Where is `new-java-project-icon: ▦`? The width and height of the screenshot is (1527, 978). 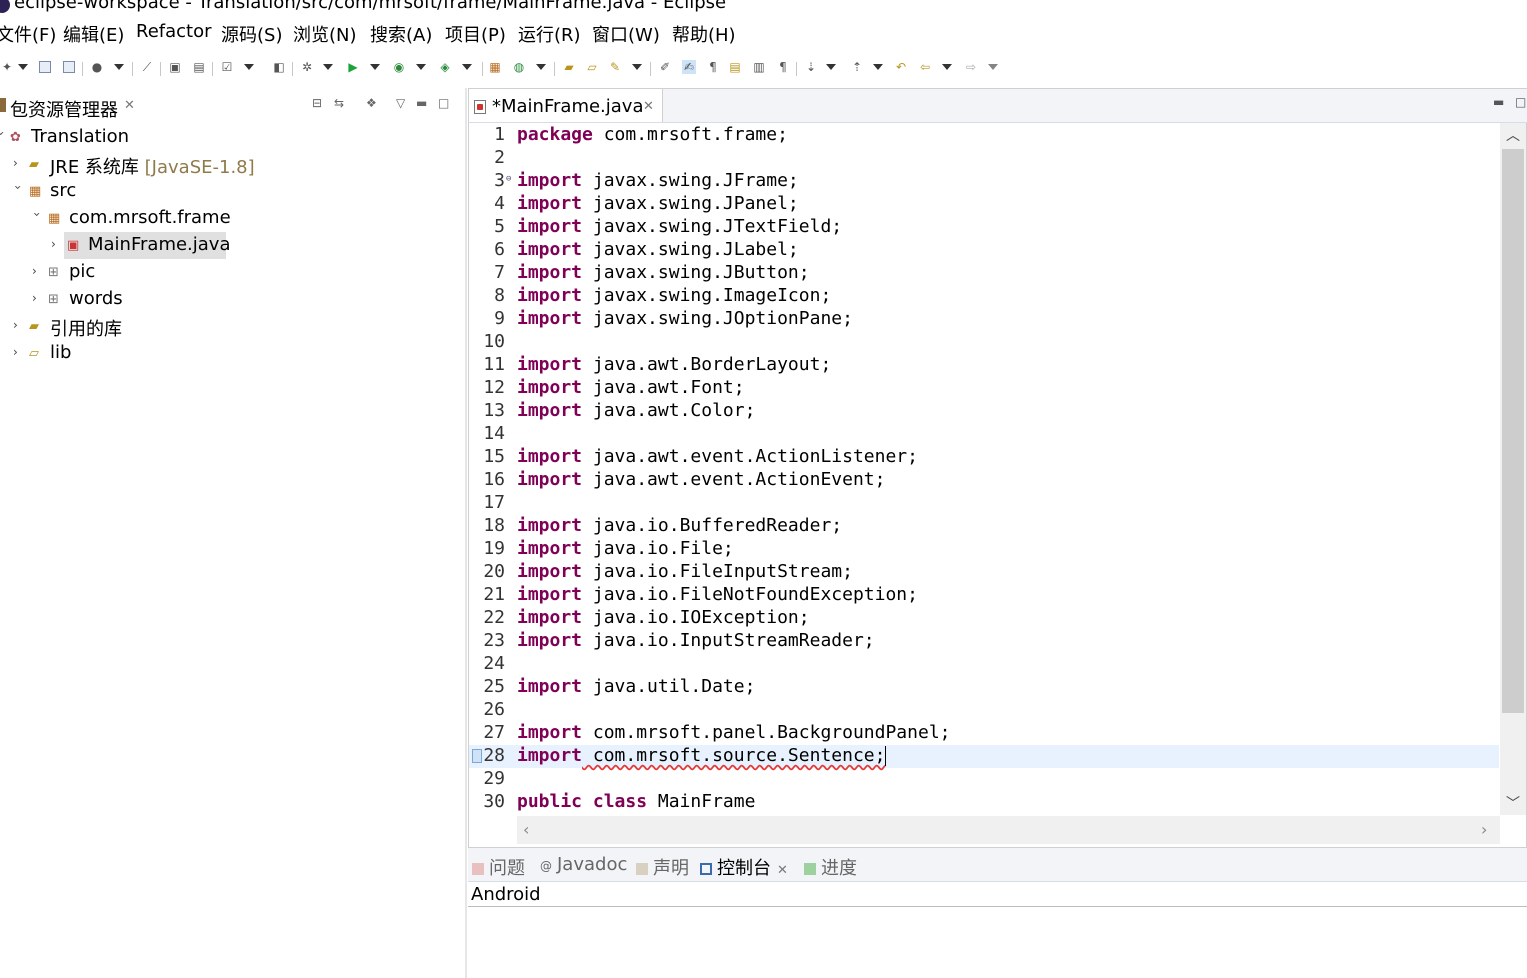
new-java-project-icon: ▦ is located at coordinates (495, 67).